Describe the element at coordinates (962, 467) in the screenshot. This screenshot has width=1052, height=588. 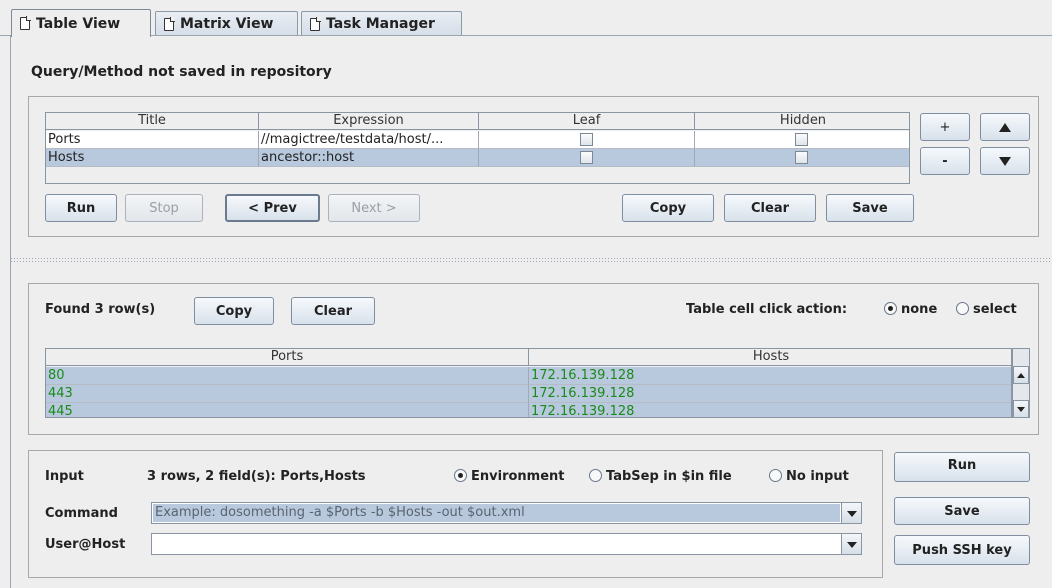
I see `run-command-button: Run` at that location.